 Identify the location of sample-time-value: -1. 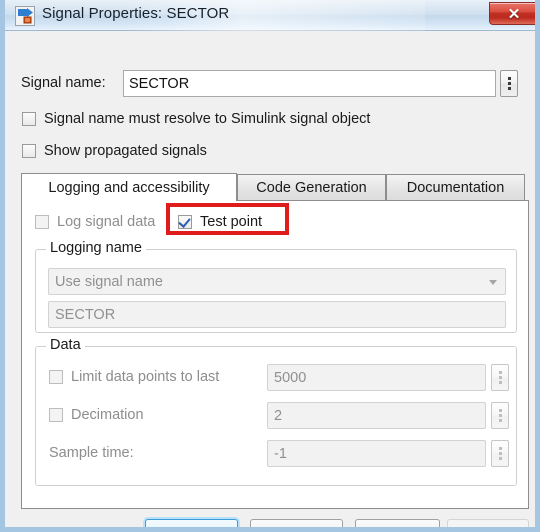
(280, 453).